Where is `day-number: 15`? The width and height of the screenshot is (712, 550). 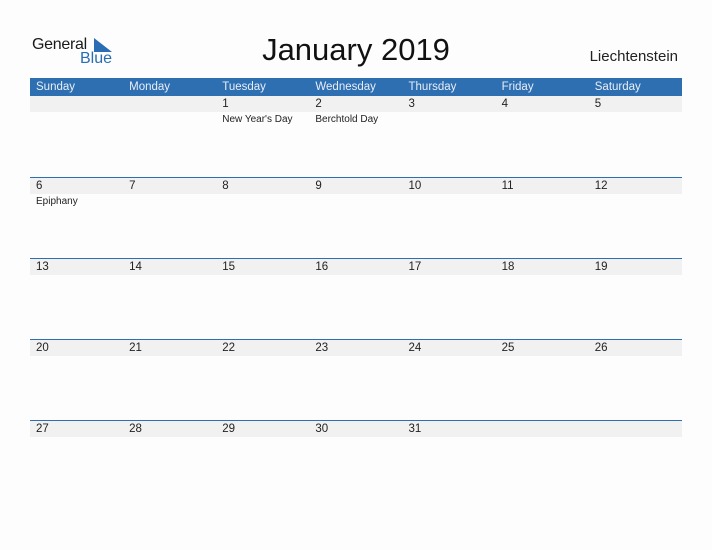 day-number: 15 is located at coordinates (229, 267).